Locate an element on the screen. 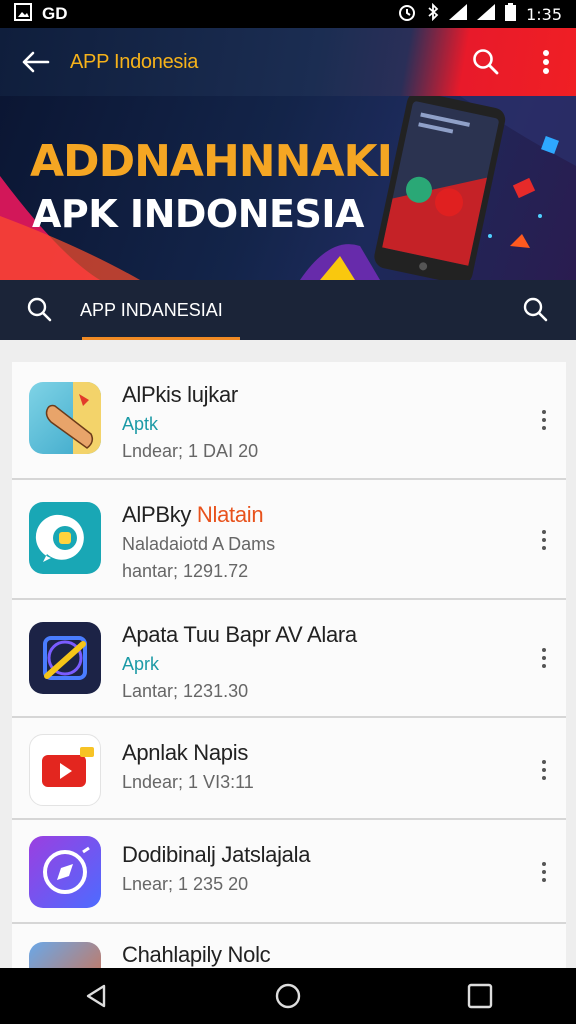  app-name-wrapper: AlPBky Nlatain is located at coordinates (198, 515).